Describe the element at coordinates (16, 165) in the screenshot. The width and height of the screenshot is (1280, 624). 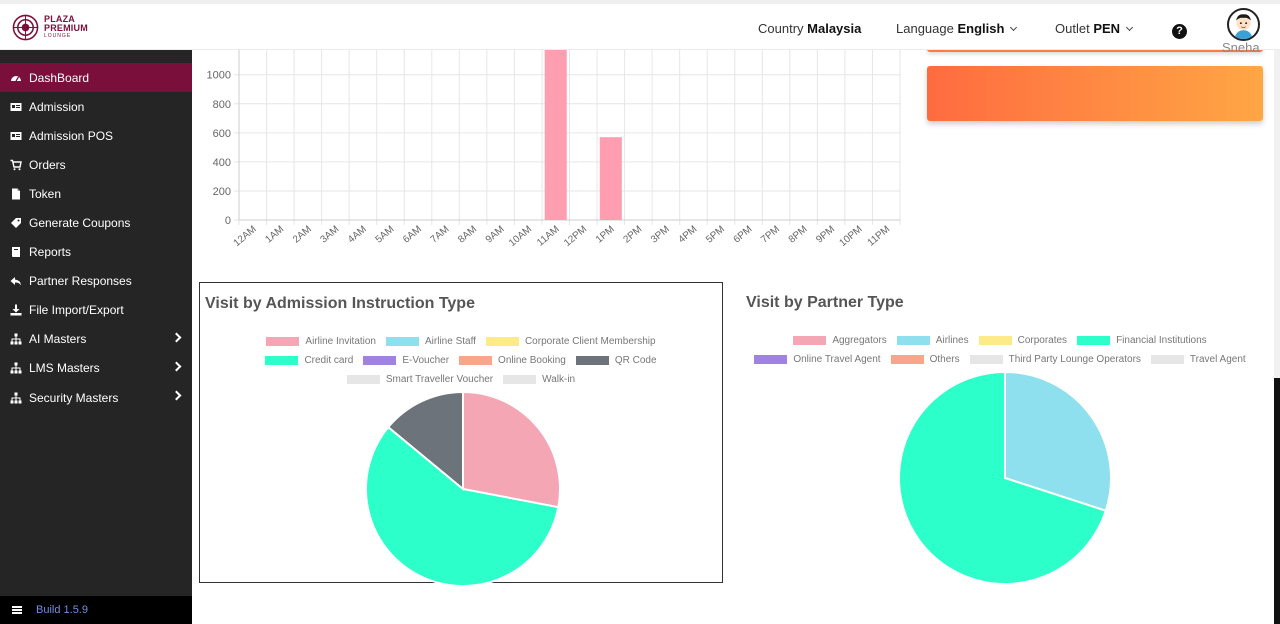
I see `cart-icon` at that location.